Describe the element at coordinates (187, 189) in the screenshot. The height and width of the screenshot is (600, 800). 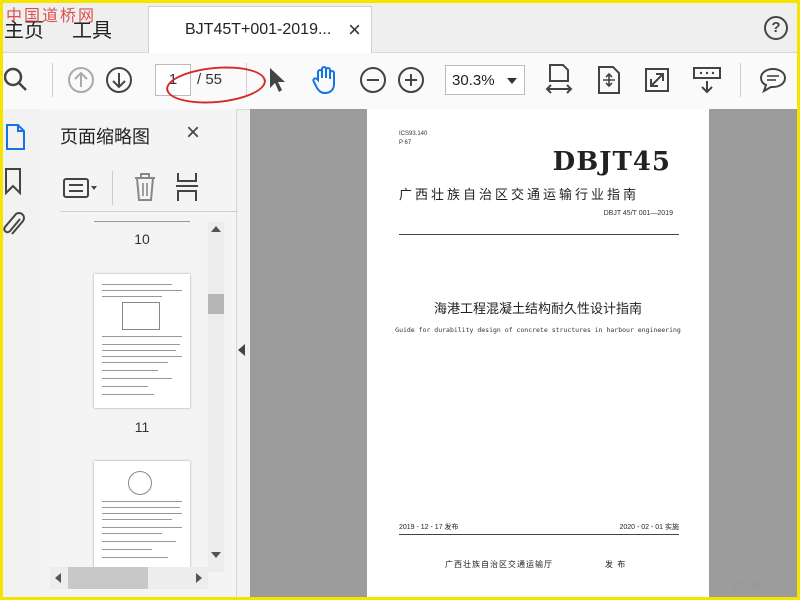
I see `insert-page-icon` at that location.